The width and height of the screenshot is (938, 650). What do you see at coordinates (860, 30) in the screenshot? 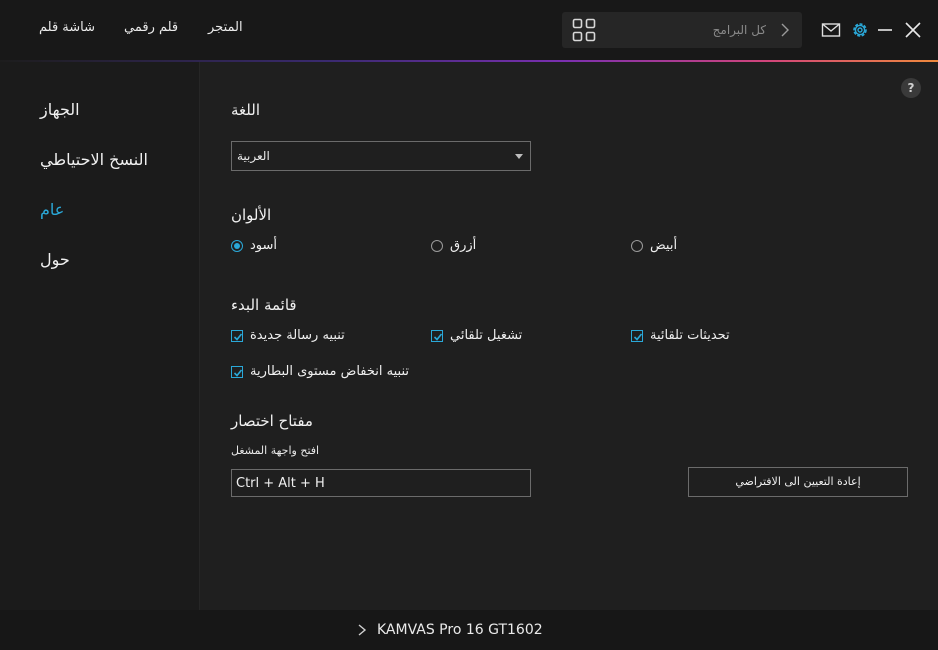
I see `gear-icon` at bounding box center [860, 30].